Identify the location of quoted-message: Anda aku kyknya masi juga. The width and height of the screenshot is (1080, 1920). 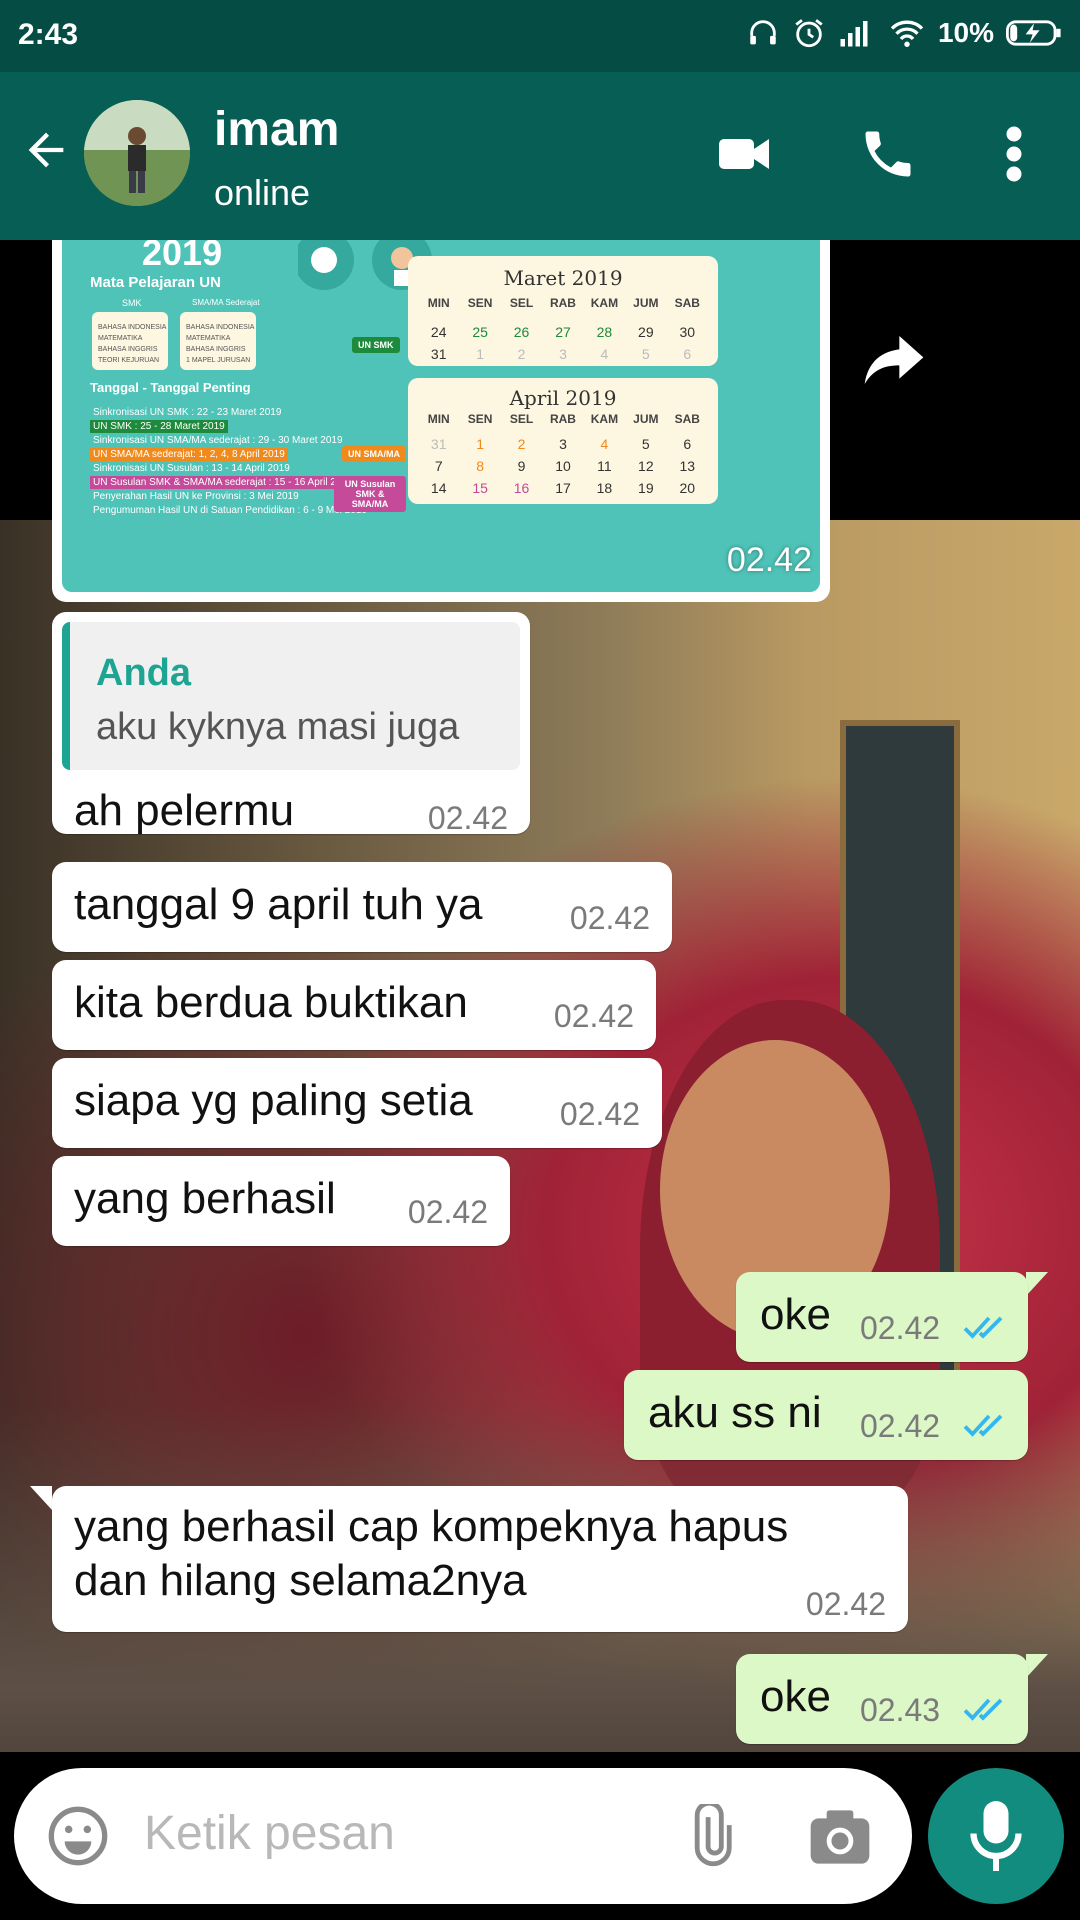
(291, 696).